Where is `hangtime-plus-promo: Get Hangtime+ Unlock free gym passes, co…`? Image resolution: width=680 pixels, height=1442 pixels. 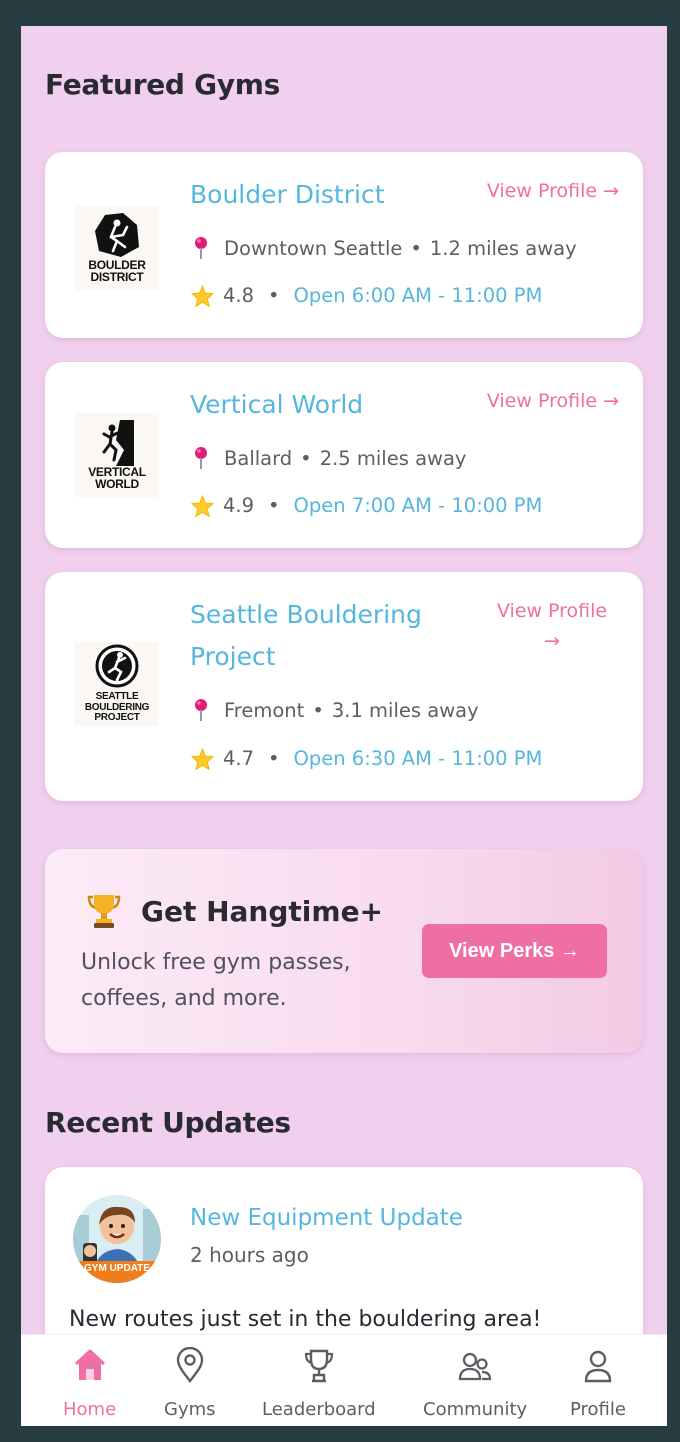 hangtime-plus-promo: Get Hangtime+ Unlock free gym passes, co… is located at coordinates (344, 951).